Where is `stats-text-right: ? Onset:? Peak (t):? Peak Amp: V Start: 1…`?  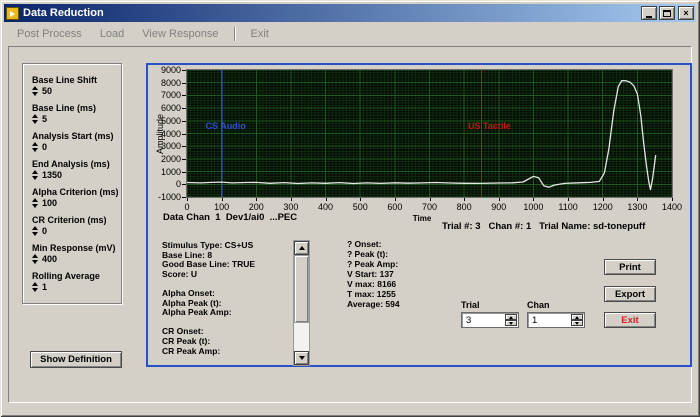
stats-text-right: ? Onset:? Peak (t):? Peak Amp: V Start: 1… is located at coordinates (373, 274).